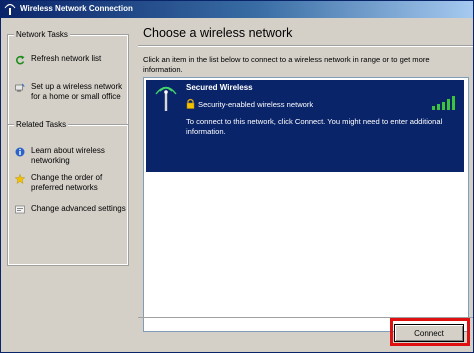 Image resolution: width=474 pixels, height=353 pixels. Describe the element at coordinates (190, 103) in the screenshot. I see `lock-icon` at that location.